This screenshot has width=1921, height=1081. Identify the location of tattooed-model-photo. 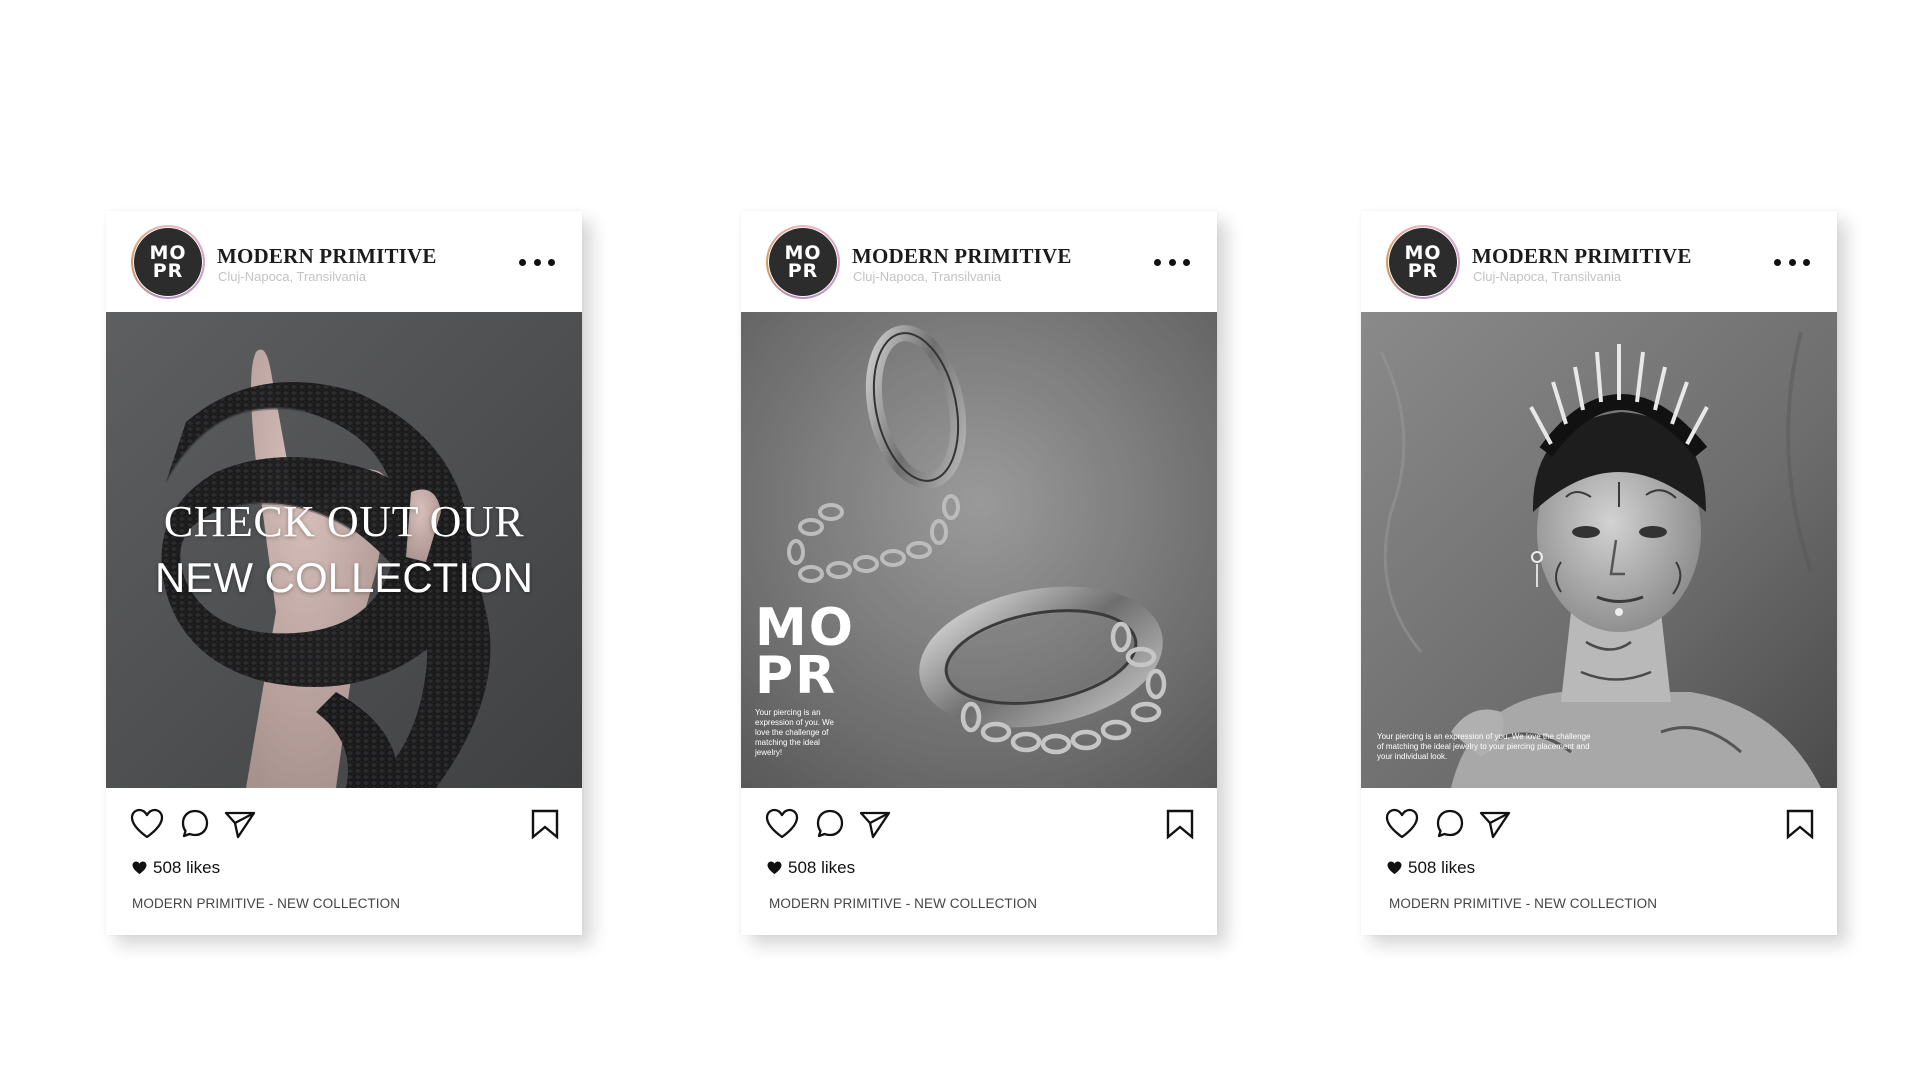
(1599, 550).